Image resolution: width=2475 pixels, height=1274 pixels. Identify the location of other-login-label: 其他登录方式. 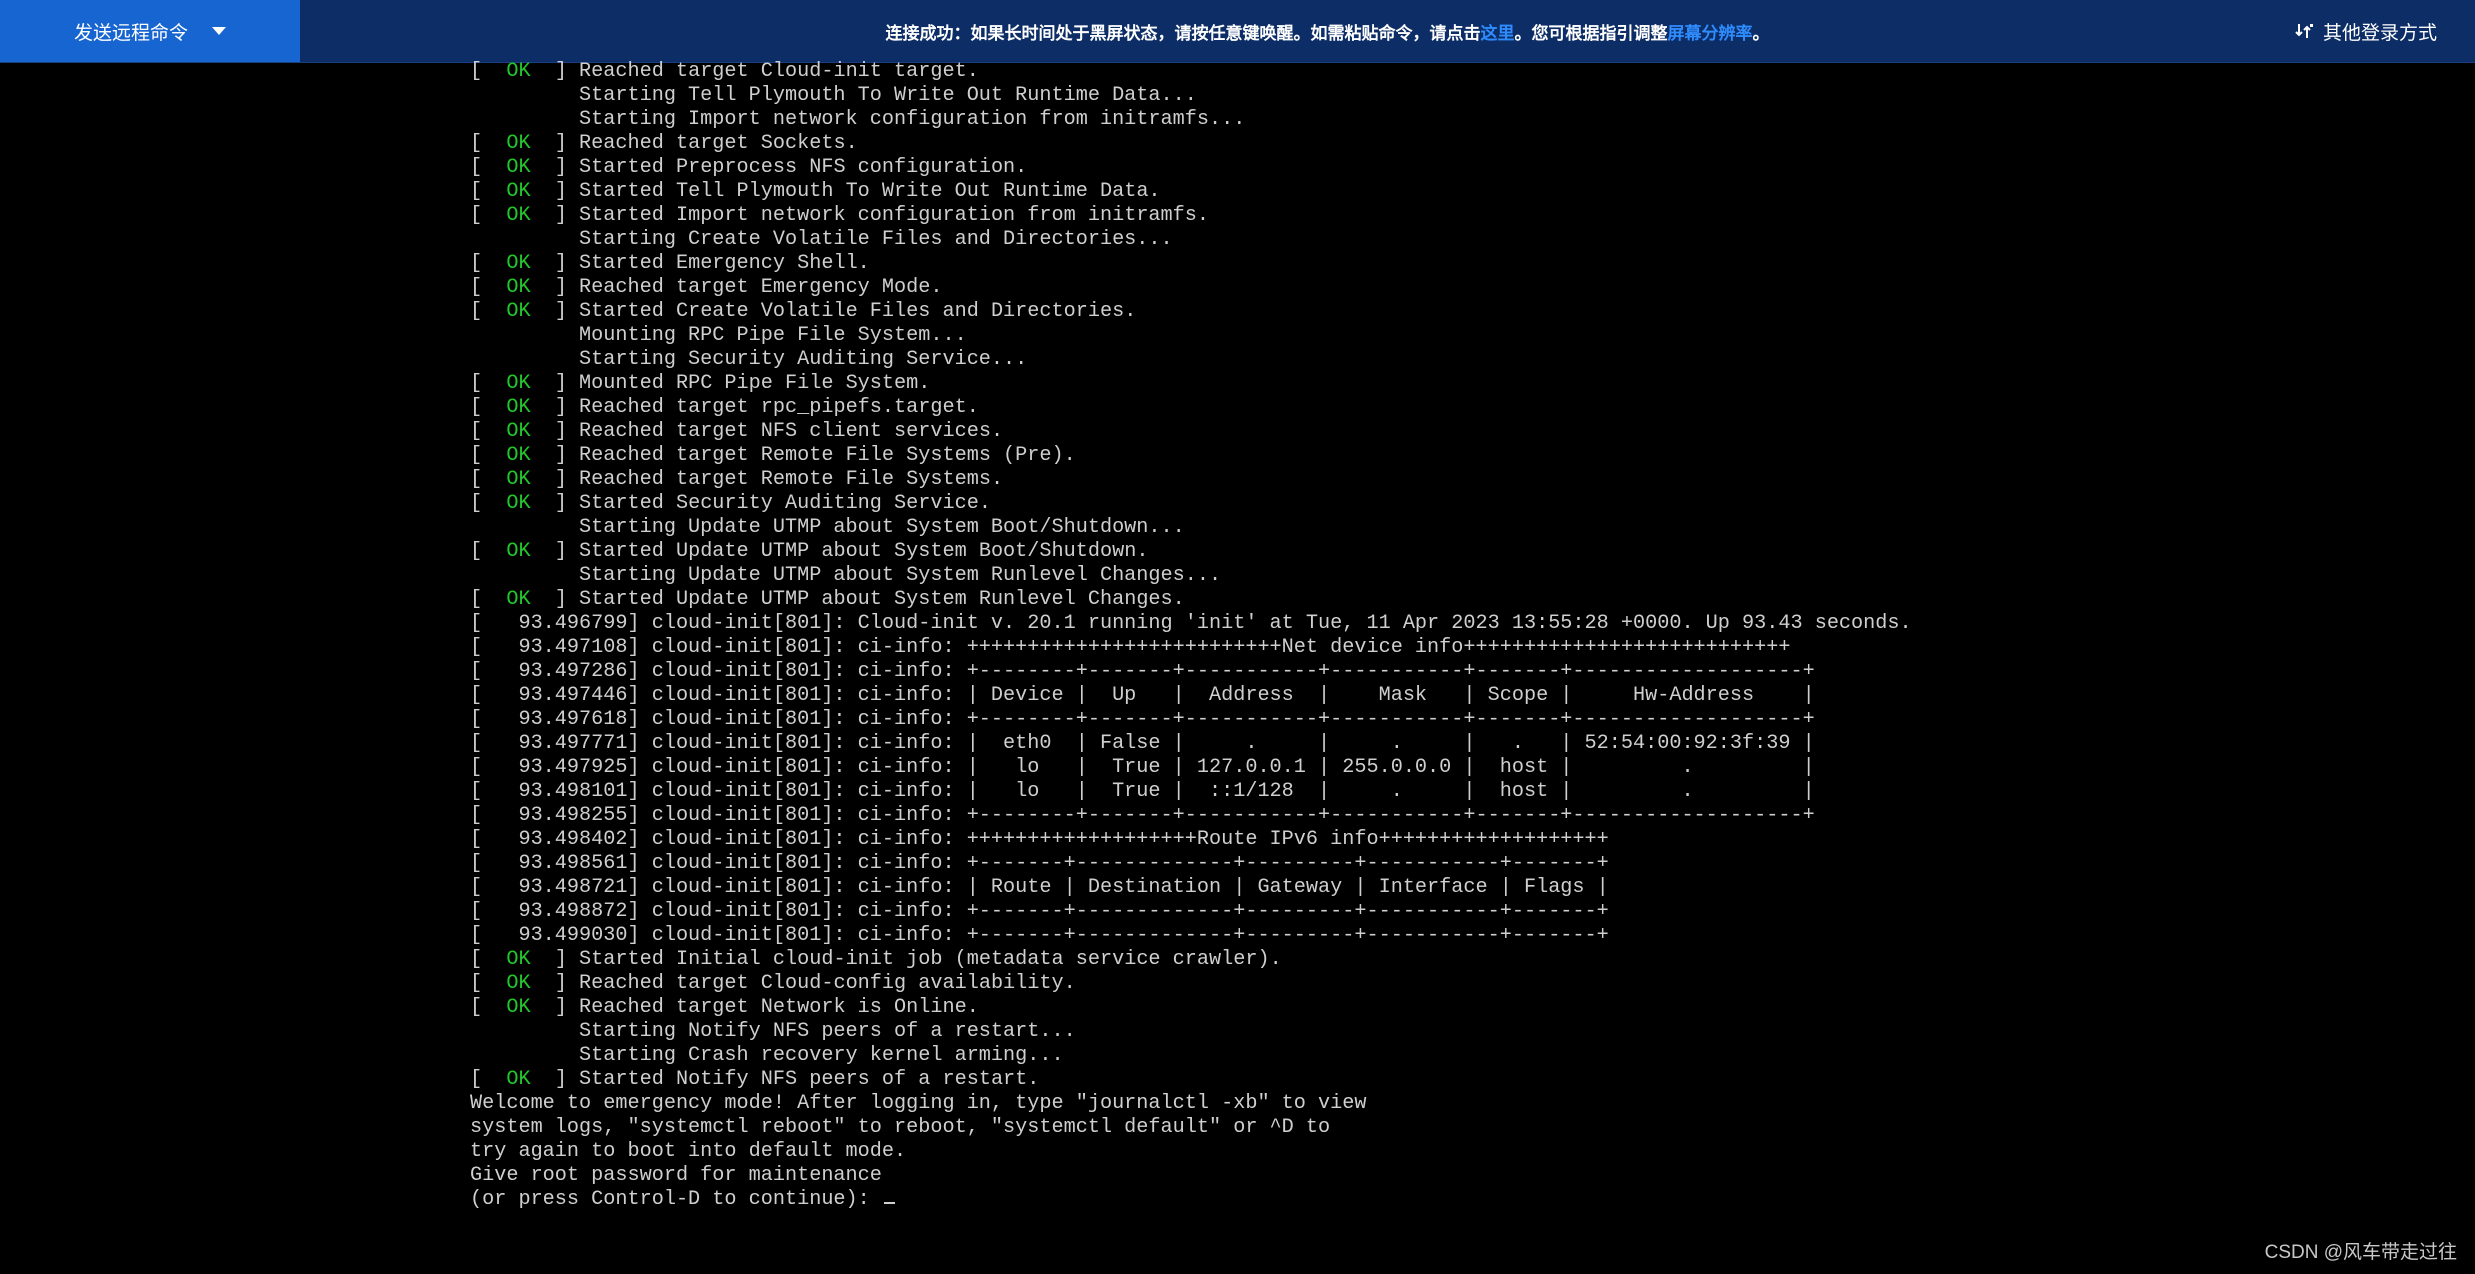
(2379, 33).